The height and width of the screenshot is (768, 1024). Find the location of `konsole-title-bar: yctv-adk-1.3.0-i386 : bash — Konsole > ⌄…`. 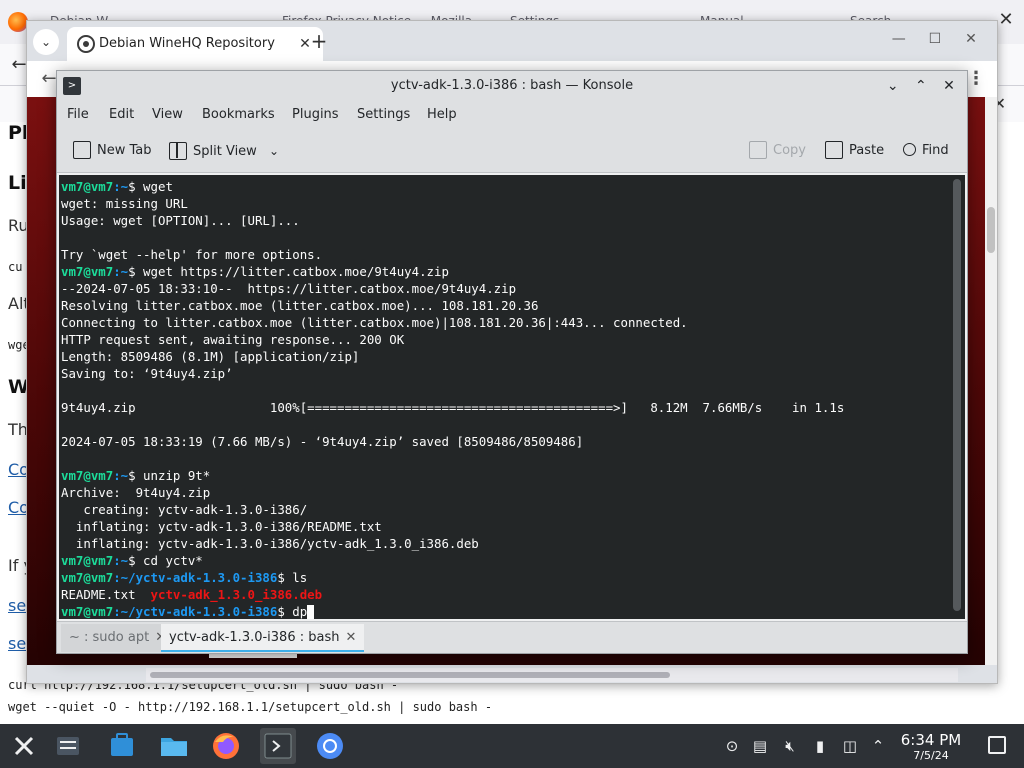

konsole-title-bar: yctv-adk-1.3.0-i386 : bash — Konsole > ⌄… is located at coordinates (512, 86).